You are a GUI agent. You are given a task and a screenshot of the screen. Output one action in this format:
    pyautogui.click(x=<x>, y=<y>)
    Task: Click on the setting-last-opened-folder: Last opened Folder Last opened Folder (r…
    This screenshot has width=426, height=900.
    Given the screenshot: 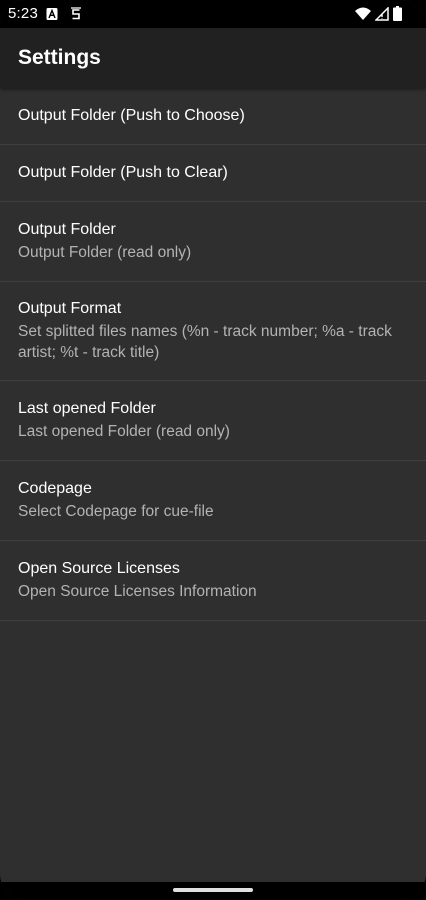 What is the action you would take?
    pyautogui.click(x=213, y=421)
    